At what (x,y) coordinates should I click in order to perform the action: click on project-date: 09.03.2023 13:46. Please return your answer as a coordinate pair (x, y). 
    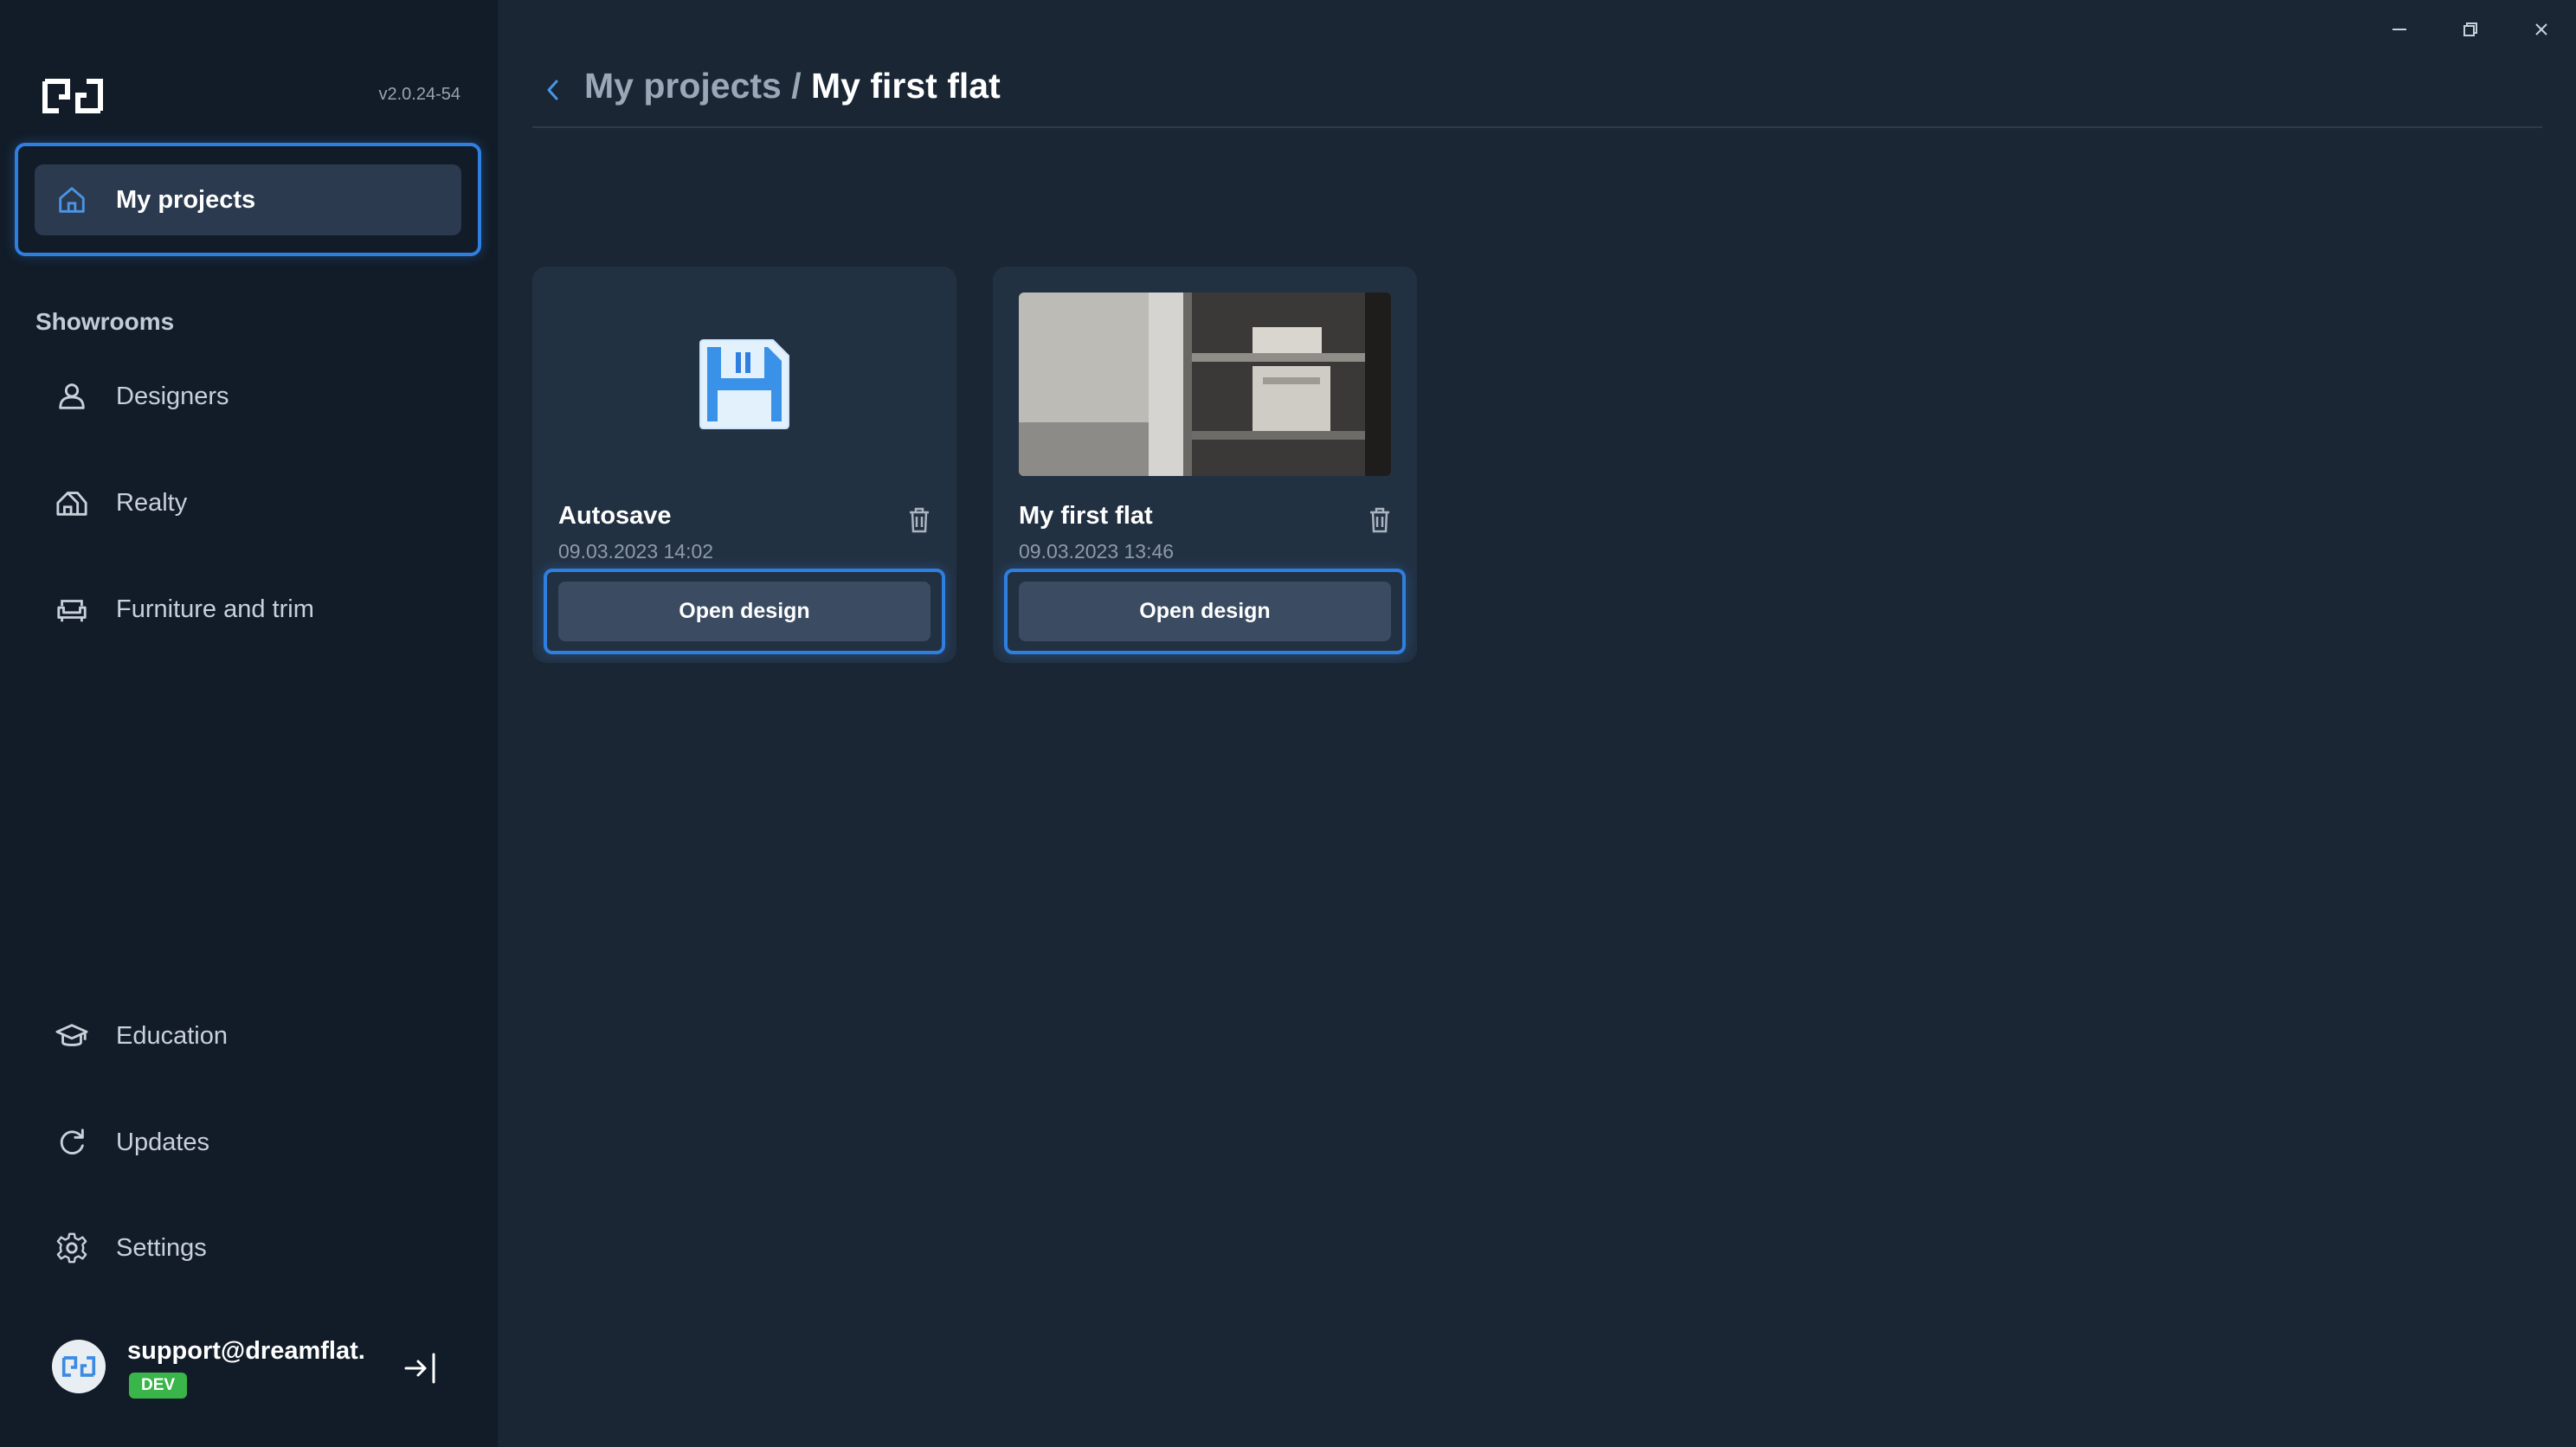
    Looking at the image, I should click on (1097, 551).